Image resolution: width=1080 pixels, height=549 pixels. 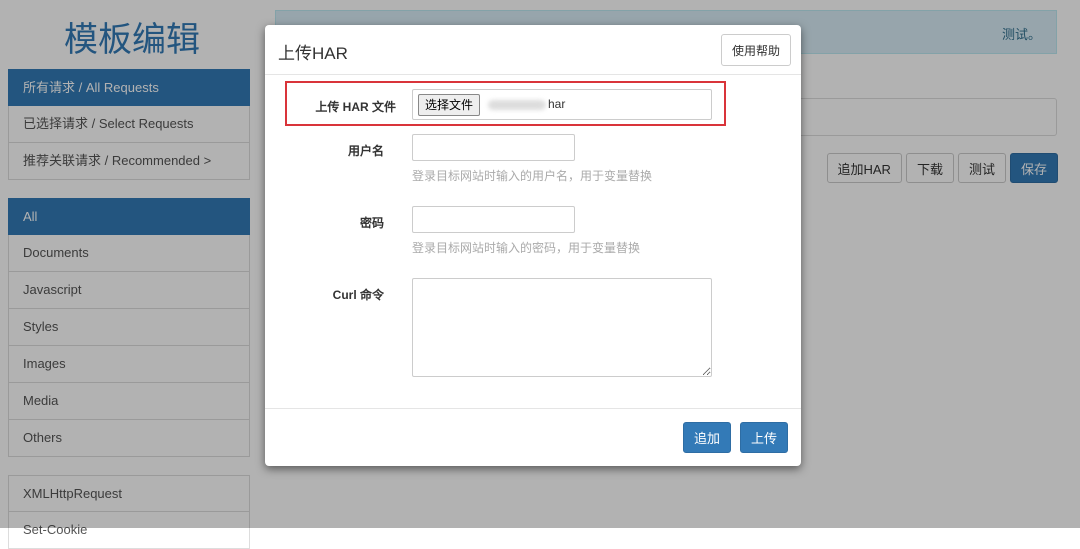 I want to click on file-input: 选择文件 har, so click(x=562, y=104).